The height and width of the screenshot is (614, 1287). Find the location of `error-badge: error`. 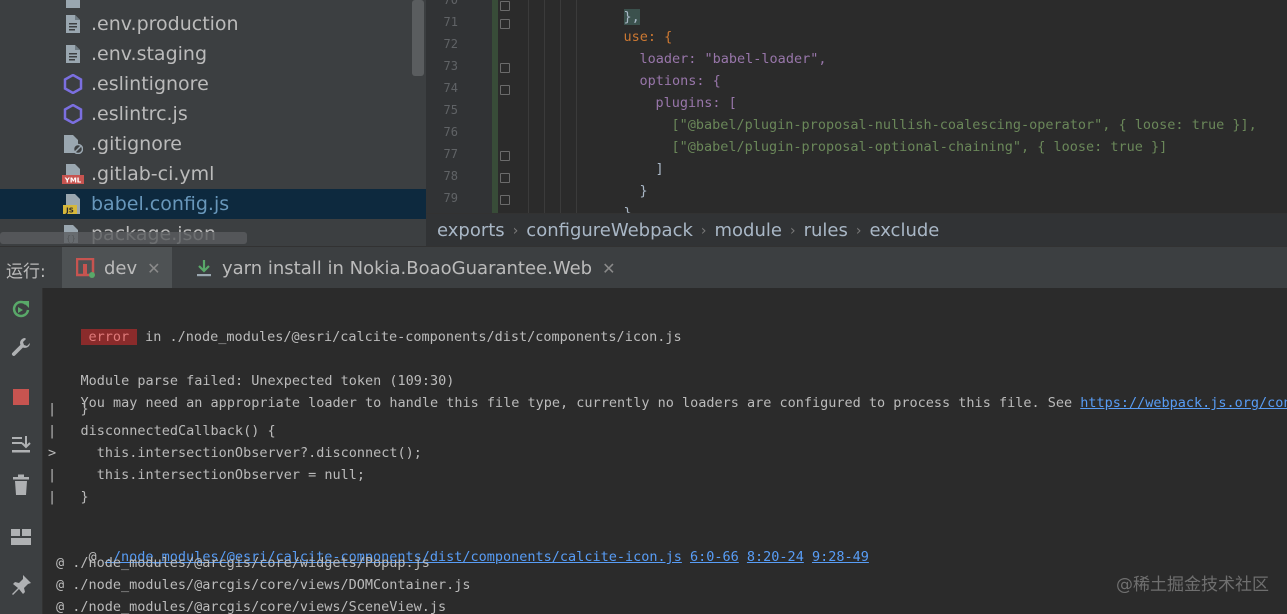

error-badge: error is located at coordinates (109, 337).